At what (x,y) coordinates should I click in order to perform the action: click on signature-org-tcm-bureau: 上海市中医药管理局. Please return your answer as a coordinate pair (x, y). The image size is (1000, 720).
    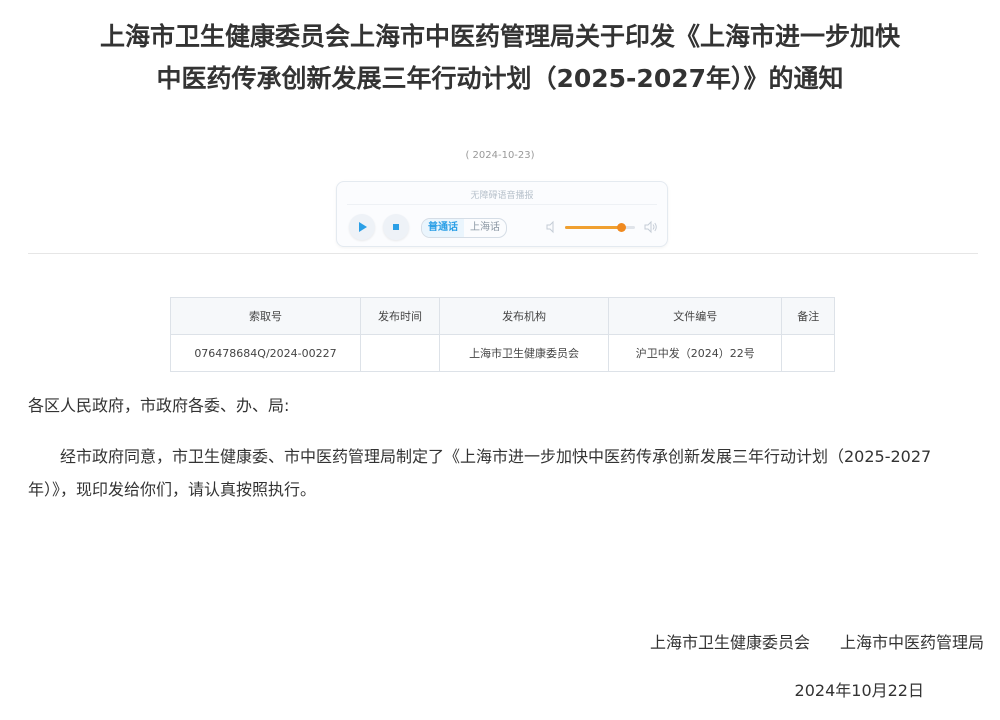
    Looking at the image, I should click on (911, 642).